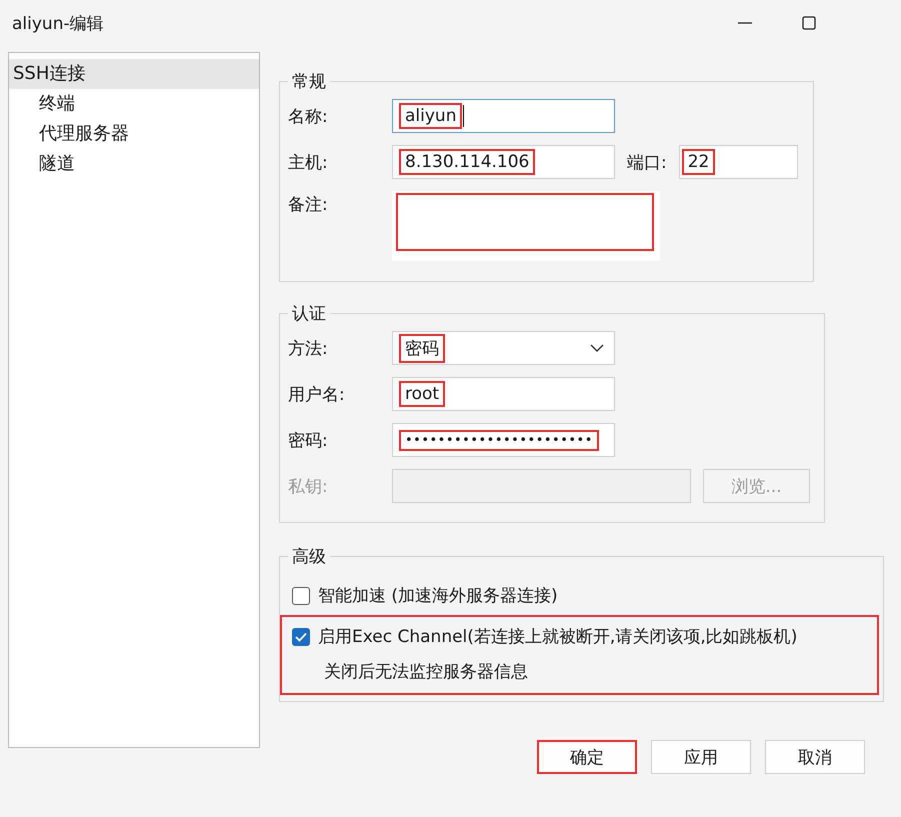 This screenshot has width=901, height=817. Describe the element at coordinates (134, 74) in the screenshot. I see `tree-item: SSH连接` at that location.